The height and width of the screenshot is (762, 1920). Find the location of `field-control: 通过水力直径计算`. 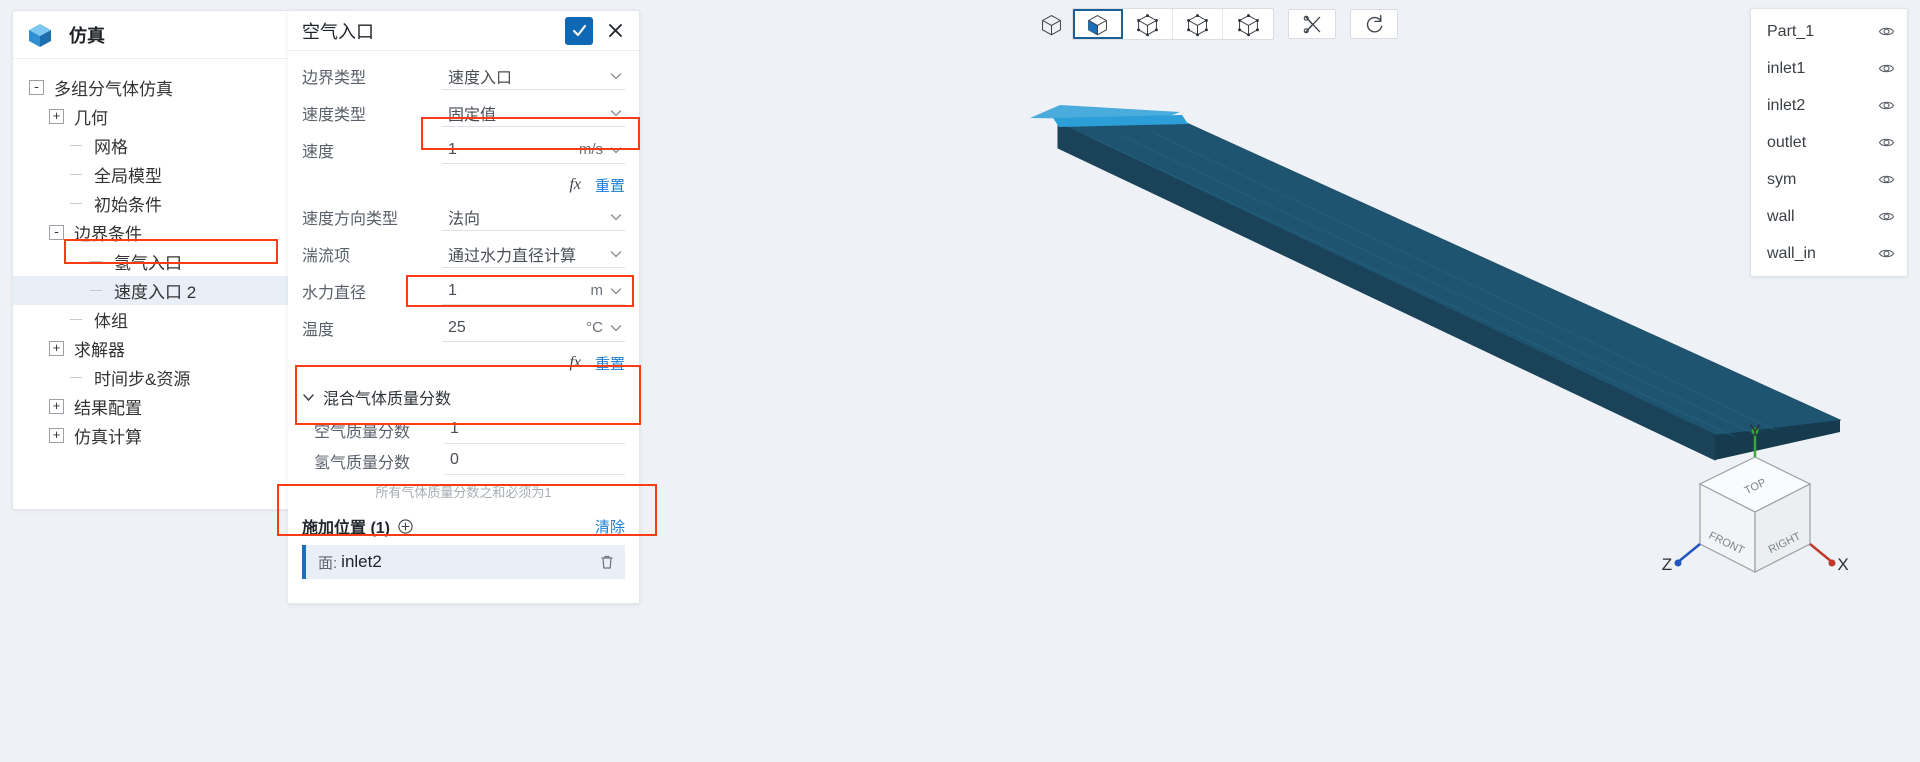

field-control: 通过水力直径计算 is located at coordinates (533, 254).